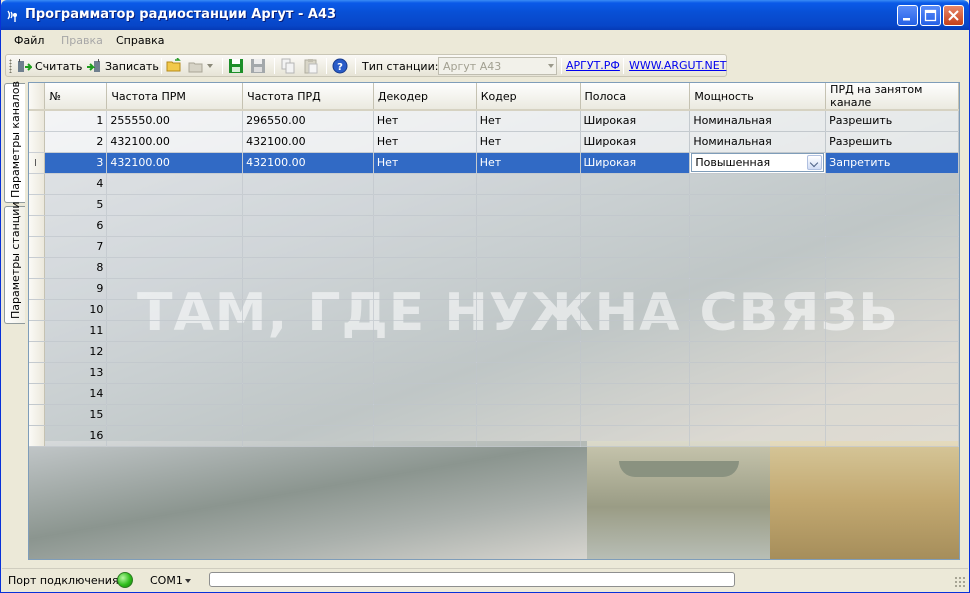  What do you see at coordinates (76, 205) in the screenshot?
I see `cell-number: 5` at bounding box center [76, 205].